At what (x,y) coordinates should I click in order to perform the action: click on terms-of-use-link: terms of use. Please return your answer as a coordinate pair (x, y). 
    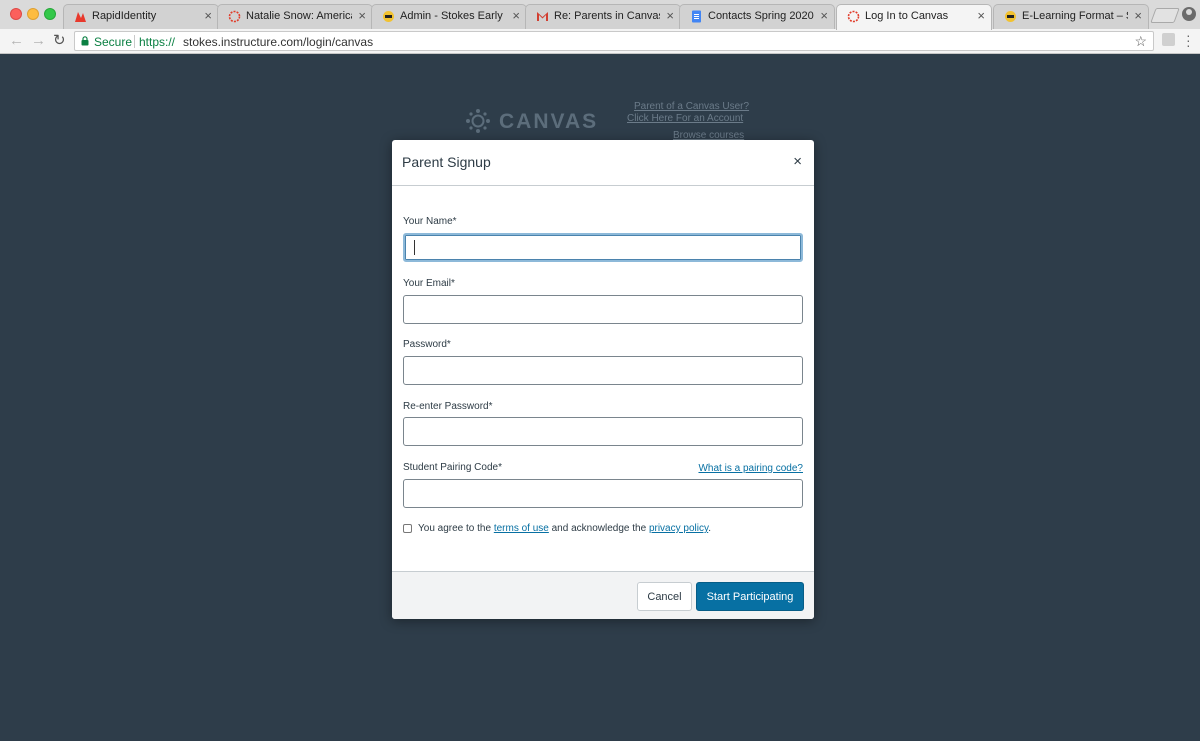
    Looking at the image, I should click on (521, 528).